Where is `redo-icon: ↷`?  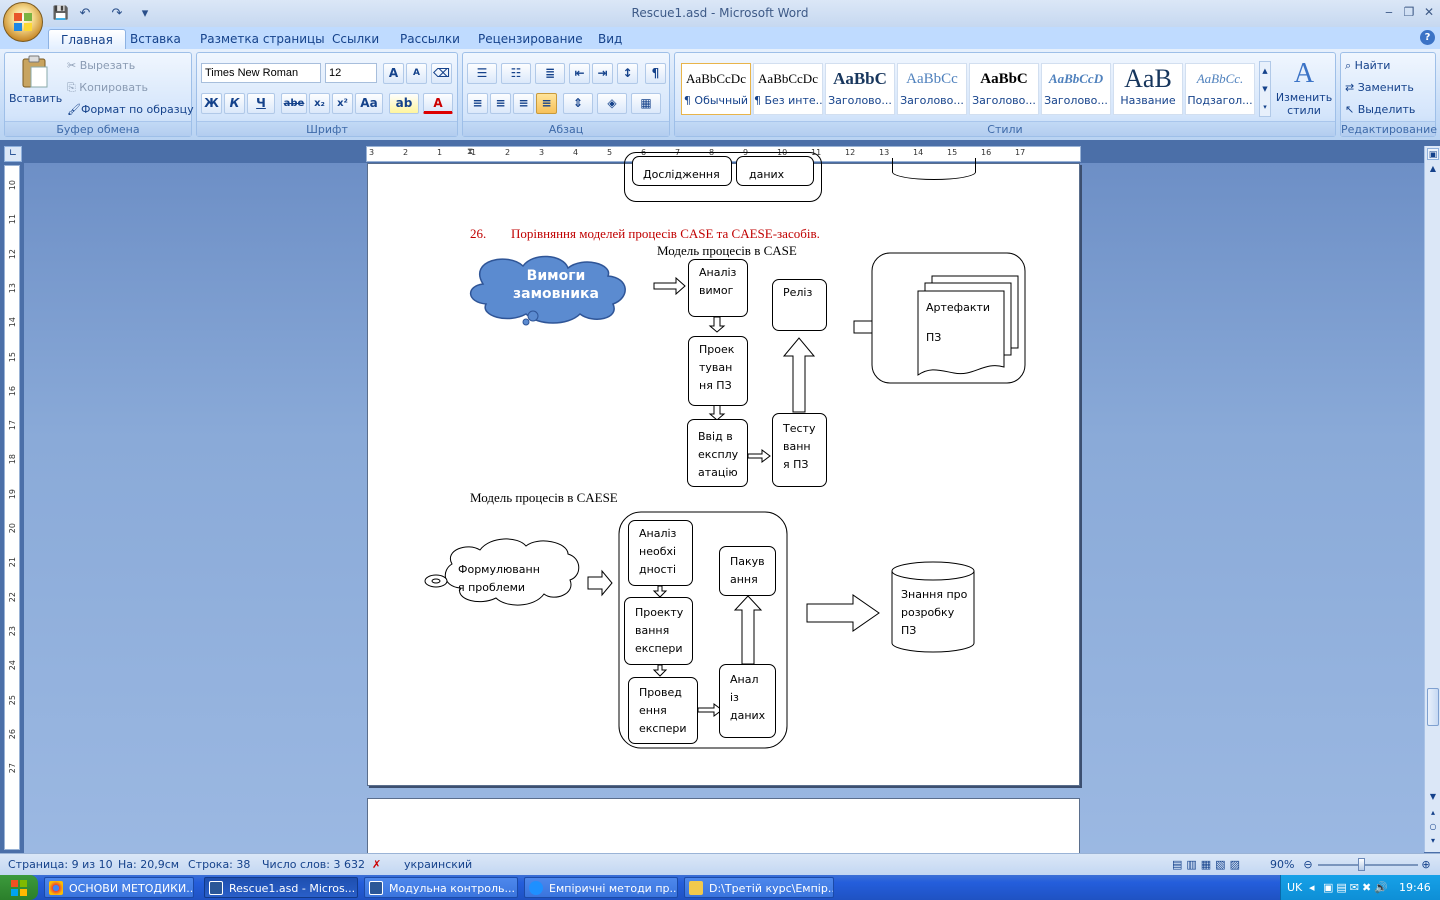 redo-icon: ↷ is located at coordinates (117, 14).